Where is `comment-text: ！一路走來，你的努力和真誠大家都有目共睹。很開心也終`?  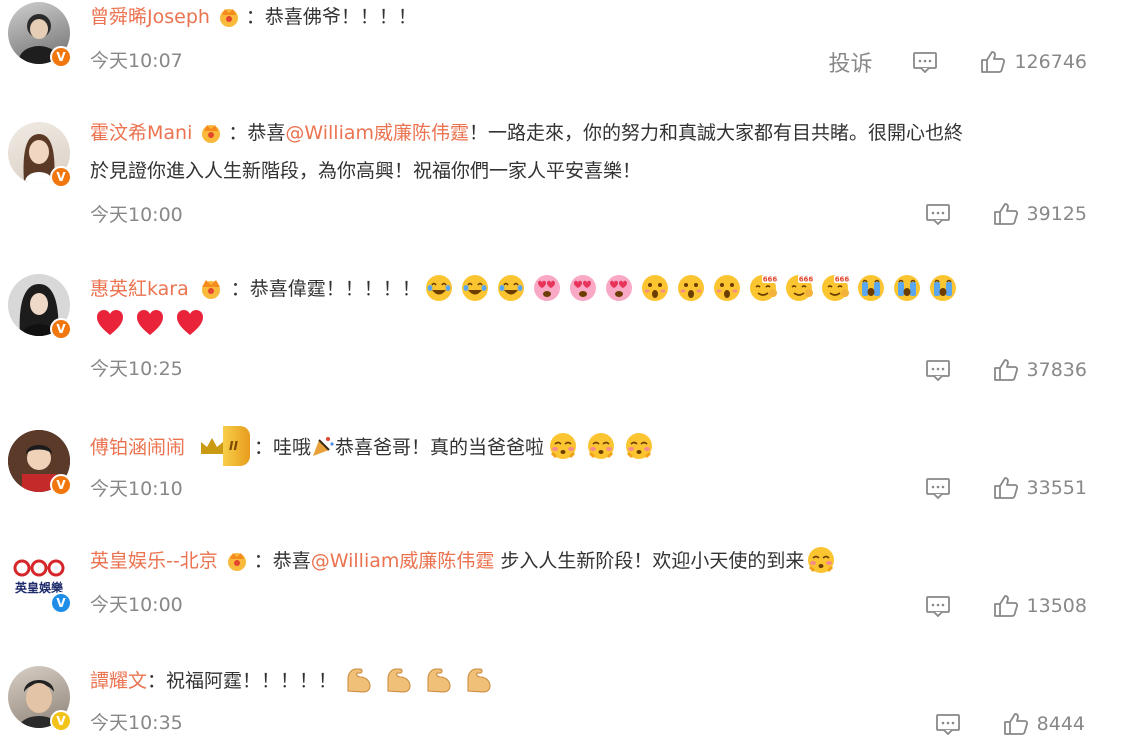 comment-text: ！一路走來，你的努力和真誠大家都有目共睹。很開心也終 is located at coordinates (716, 133).